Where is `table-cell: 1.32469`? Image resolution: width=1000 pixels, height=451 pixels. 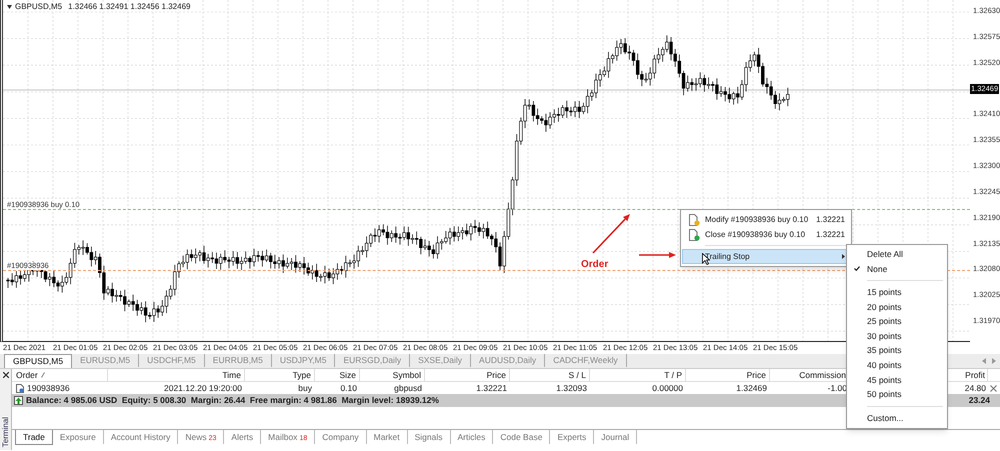
table-cell: 1.32469 is located at coordinates (751, 388).